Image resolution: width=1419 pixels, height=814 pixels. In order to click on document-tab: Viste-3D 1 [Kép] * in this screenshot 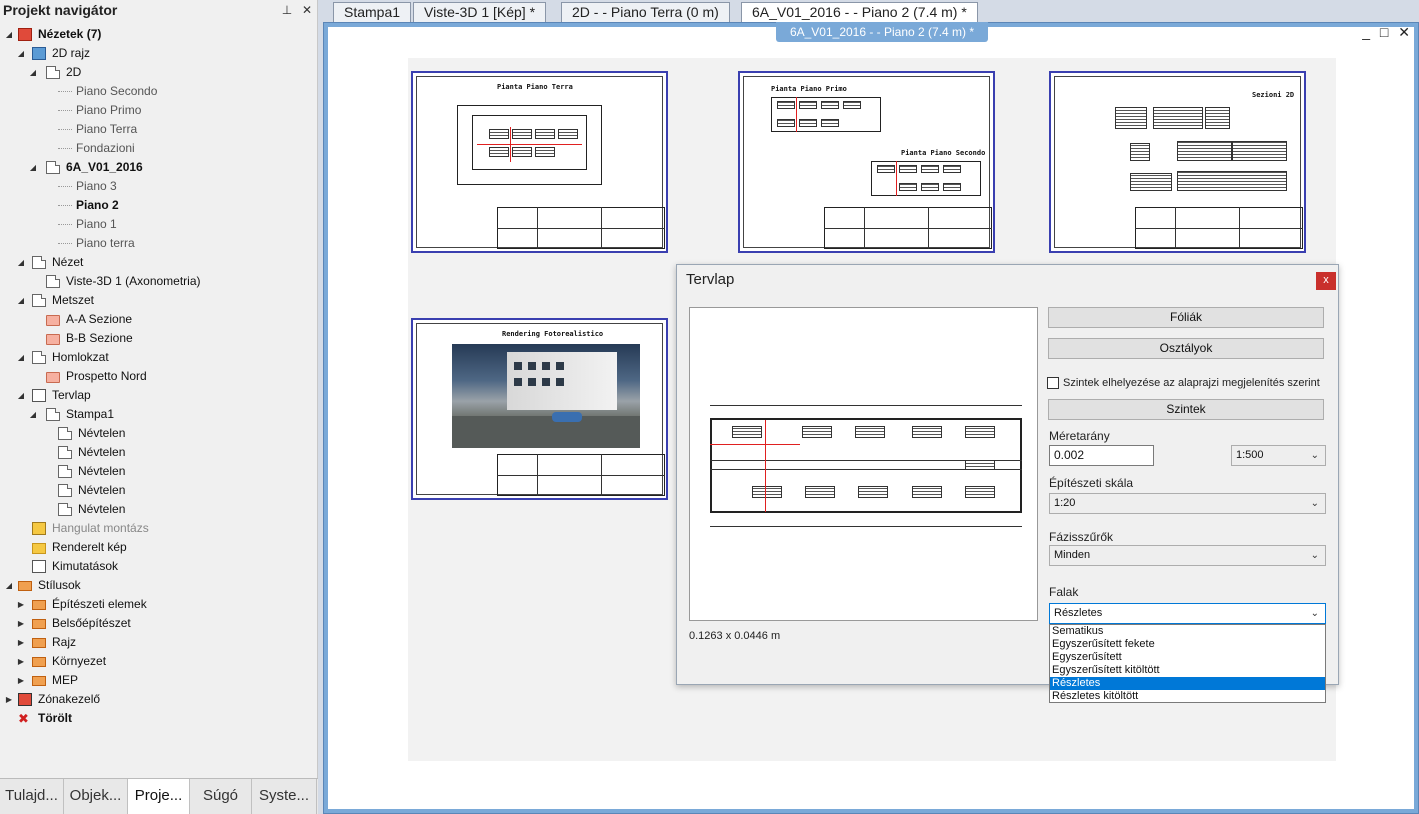, I will do `click(480, 12)`.